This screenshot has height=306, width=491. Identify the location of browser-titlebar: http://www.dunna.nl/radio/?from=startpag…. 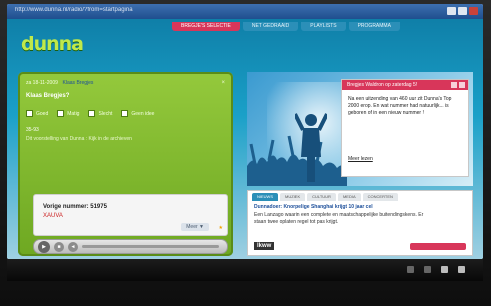
(245, 11).